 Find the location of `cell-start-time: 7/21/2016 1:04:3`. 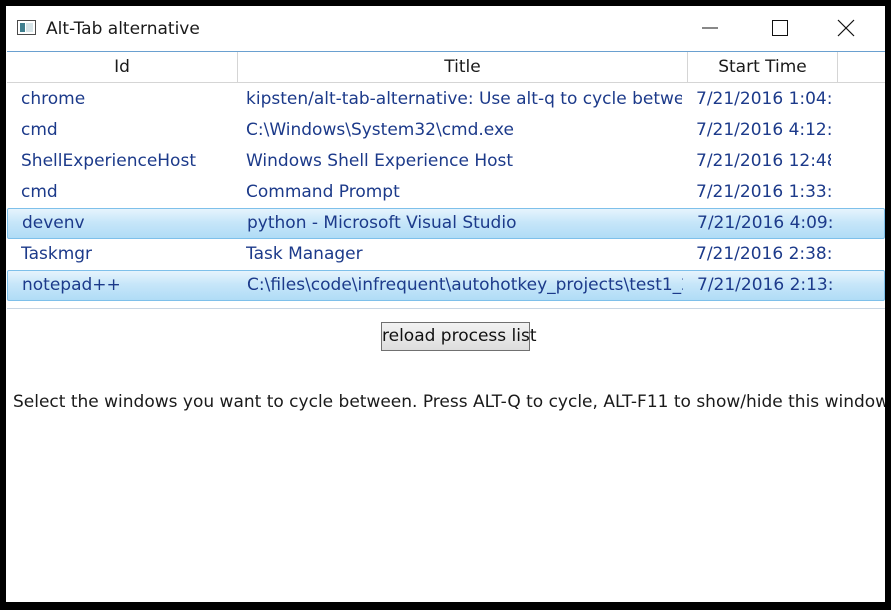

cell-start-time: 7/21/2016 1:04:3 is located at coordinates (763, 99).